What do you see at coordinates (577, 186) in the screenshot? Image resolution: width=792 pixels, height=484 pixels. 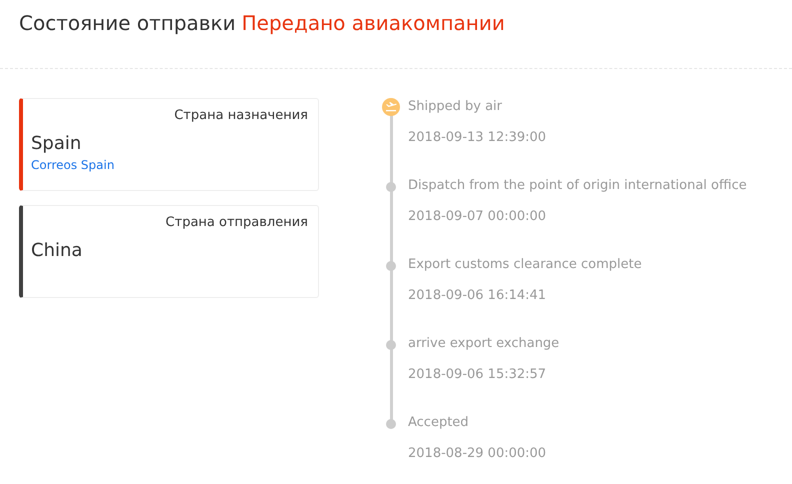 I see `event-title: Dispatch from the point of origin international office` at bounding box center [577, 186].